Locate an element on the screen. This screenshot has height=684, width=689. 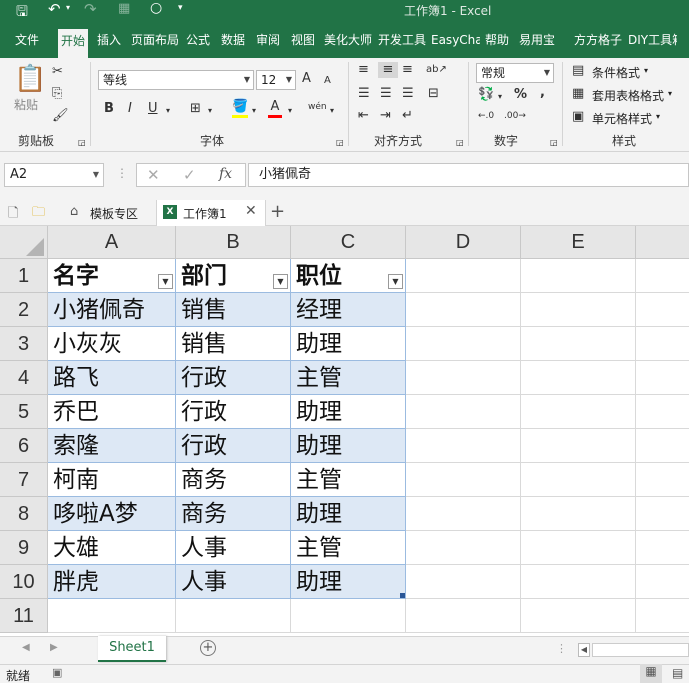
shape-icon: ○ is located at coordinates (156, 8).